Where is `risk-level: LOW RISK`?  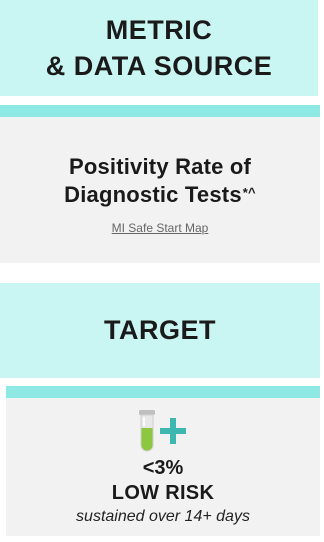
risk-level: LOW RISK is located at coordinates (163, 493).